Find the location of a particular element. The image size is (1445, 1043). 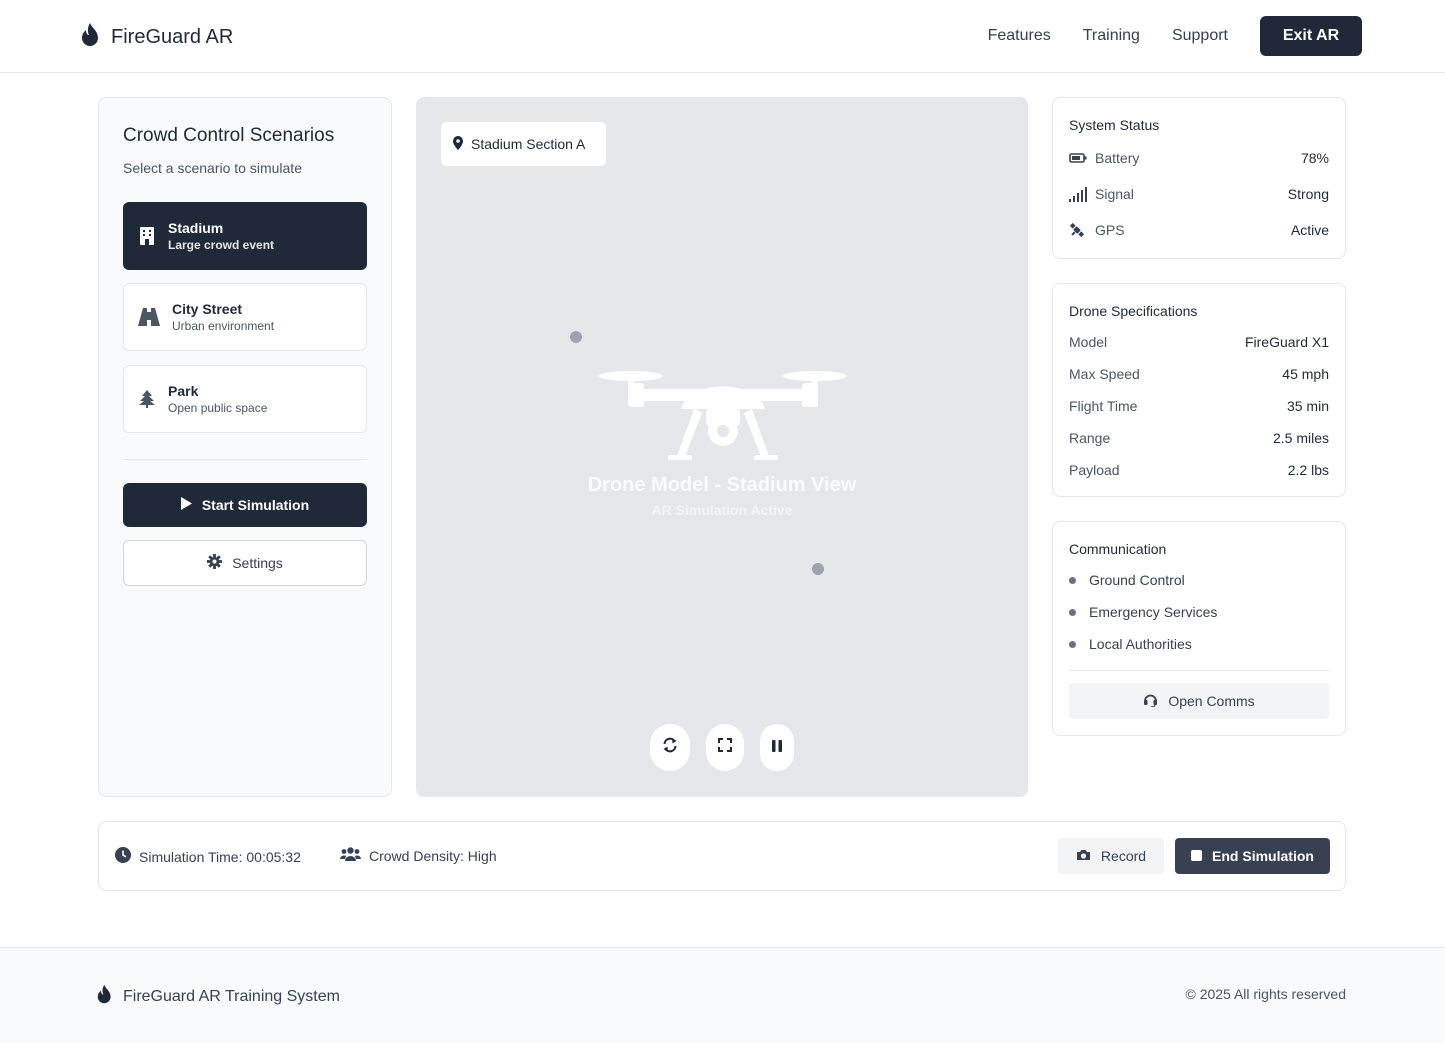

viewport-subtitle: AR Simulation Active is located at coordinates (722, 510).